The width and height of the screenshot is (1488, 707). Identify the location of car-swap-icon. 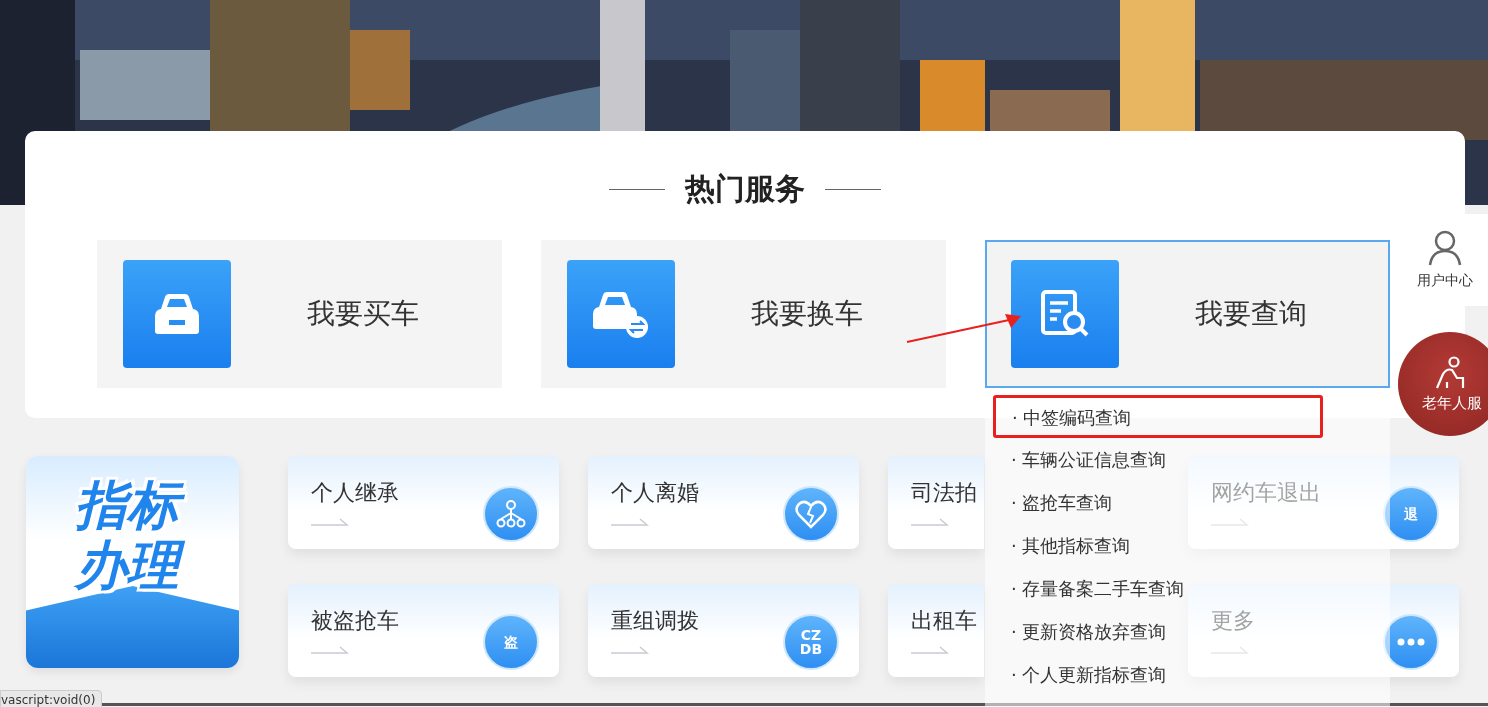
(621, 314).